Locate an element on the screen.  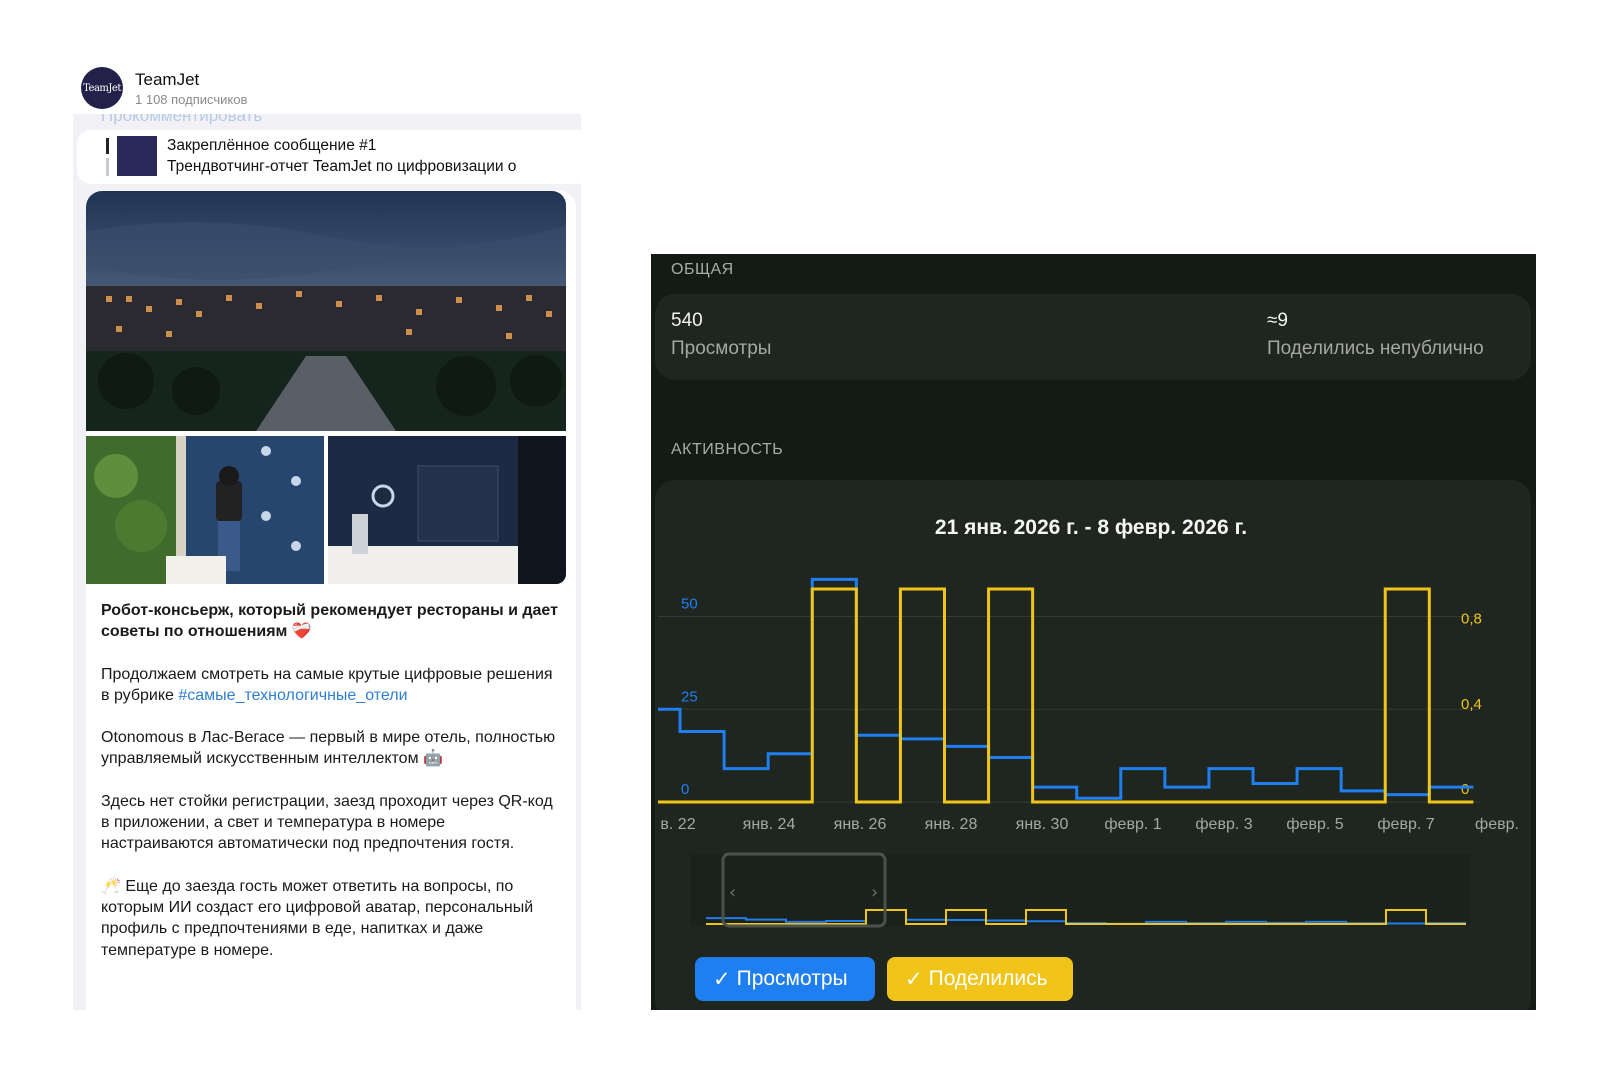
y-tick-label-right: 0 is located at coordinates (1465, 789).